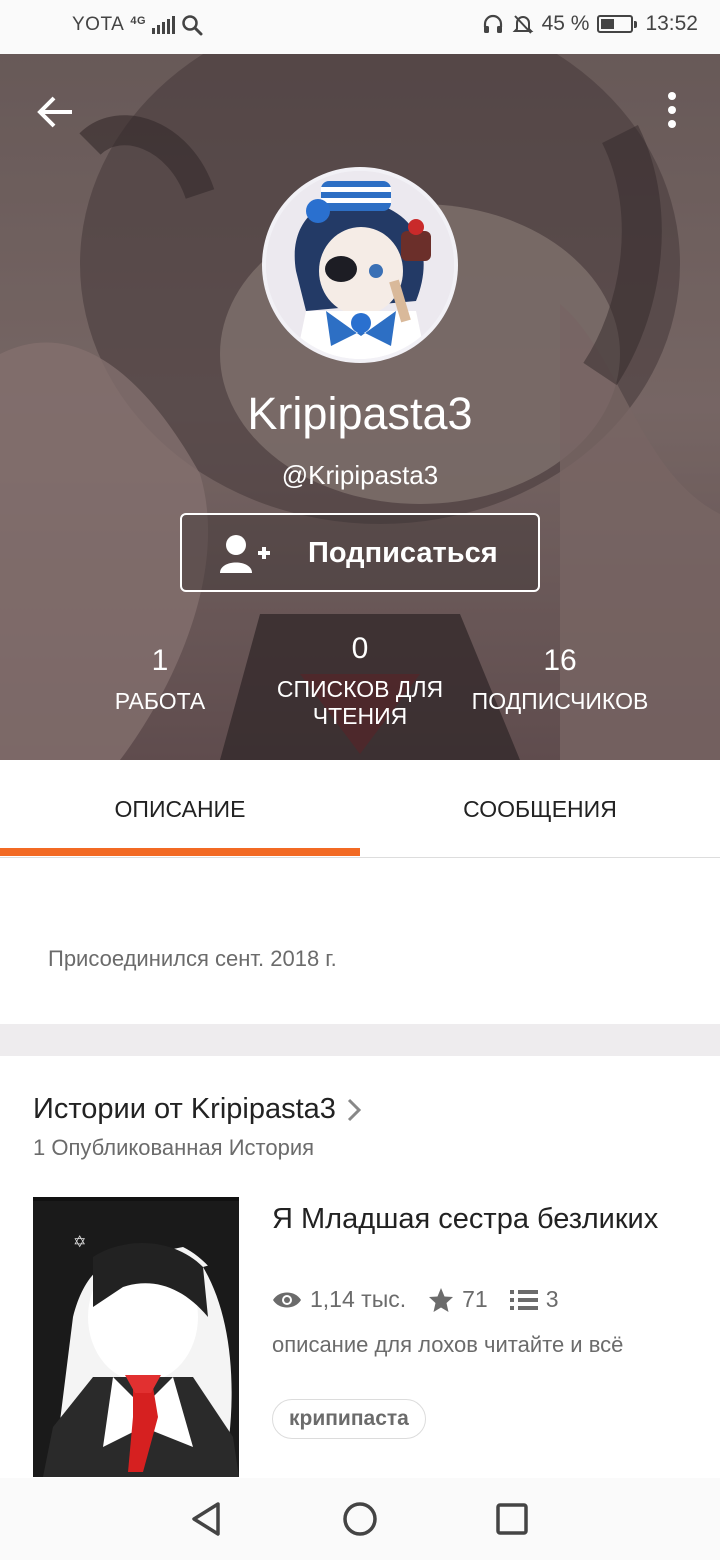 The height and width of the screenshot is (1560, 720). Describe the element at coordinates (180, 852) in the screenshot. I see `active-tab-indicator` at that location.